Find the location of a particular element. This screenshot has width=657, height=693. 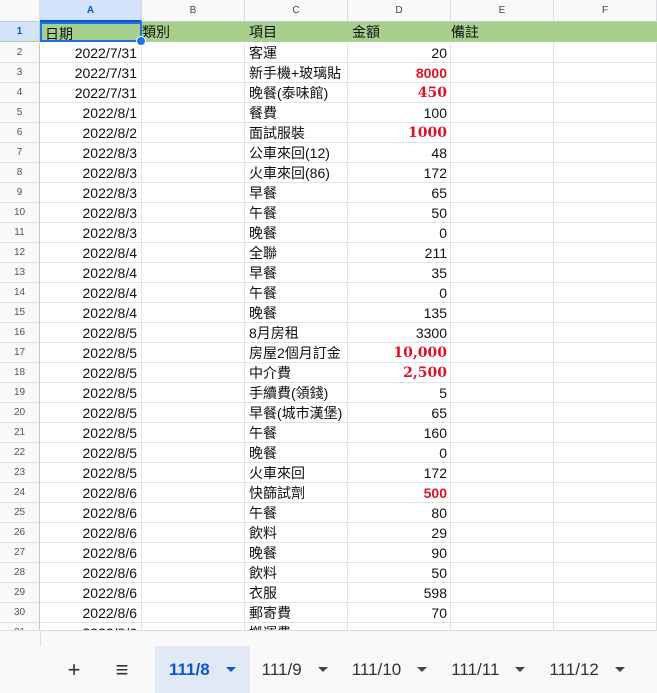

cell-amount: 5 is located at coordinates (399, 393).